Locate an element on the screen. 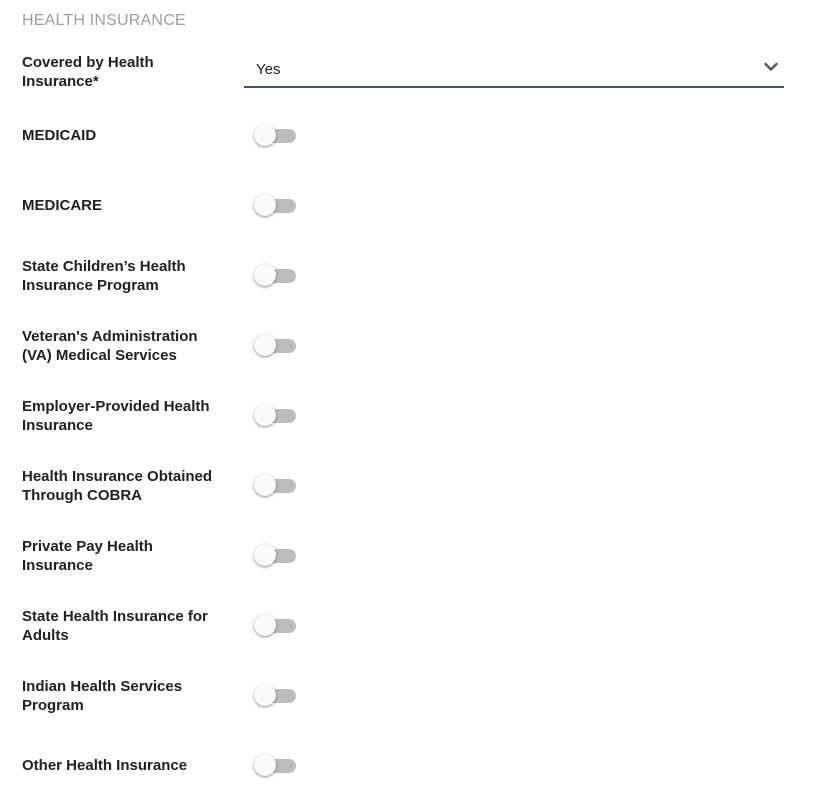 This screenshot has width=820, height=795. private-pay-label: Private Pay Health Insurance is located at coordinates (87, 556).